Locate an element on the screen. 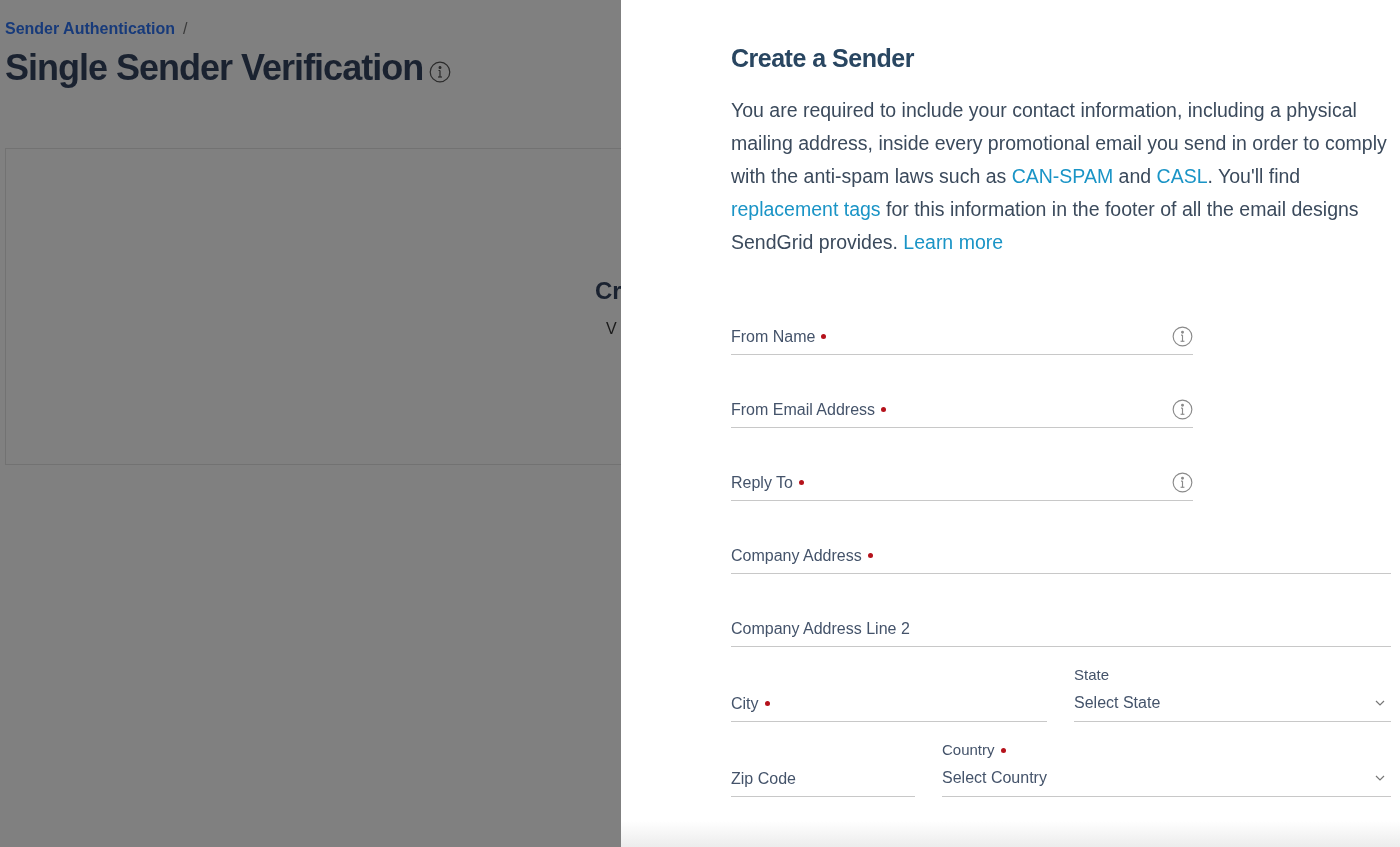 The height and width of the screenshot is (847, 1400). input-field: Zip Code is located at coordinates (823, 779).